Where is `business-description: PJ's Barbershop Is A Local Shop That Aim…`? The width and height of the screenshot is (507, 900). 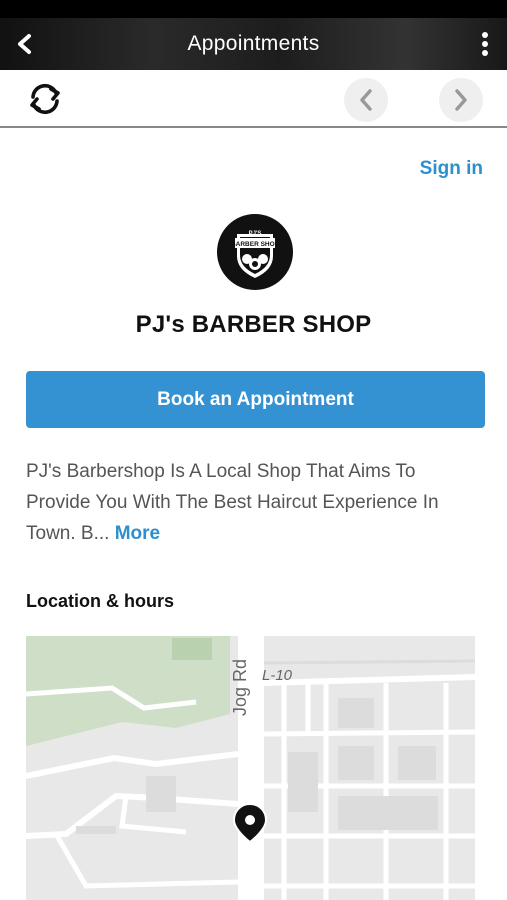
business-description: PJ's Barbershop Is A Local Shop That Aim… is located at coordinates (246, 502).